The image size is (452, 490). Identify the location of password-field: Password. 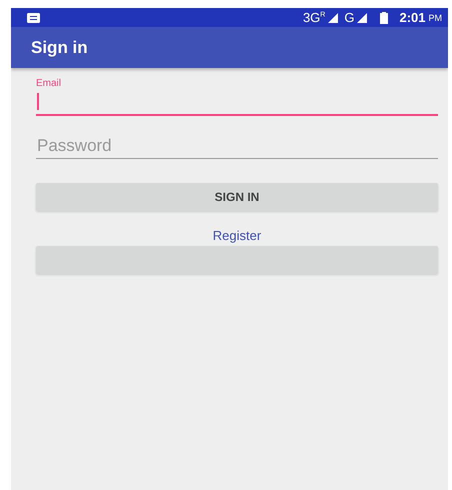
(237, 146).